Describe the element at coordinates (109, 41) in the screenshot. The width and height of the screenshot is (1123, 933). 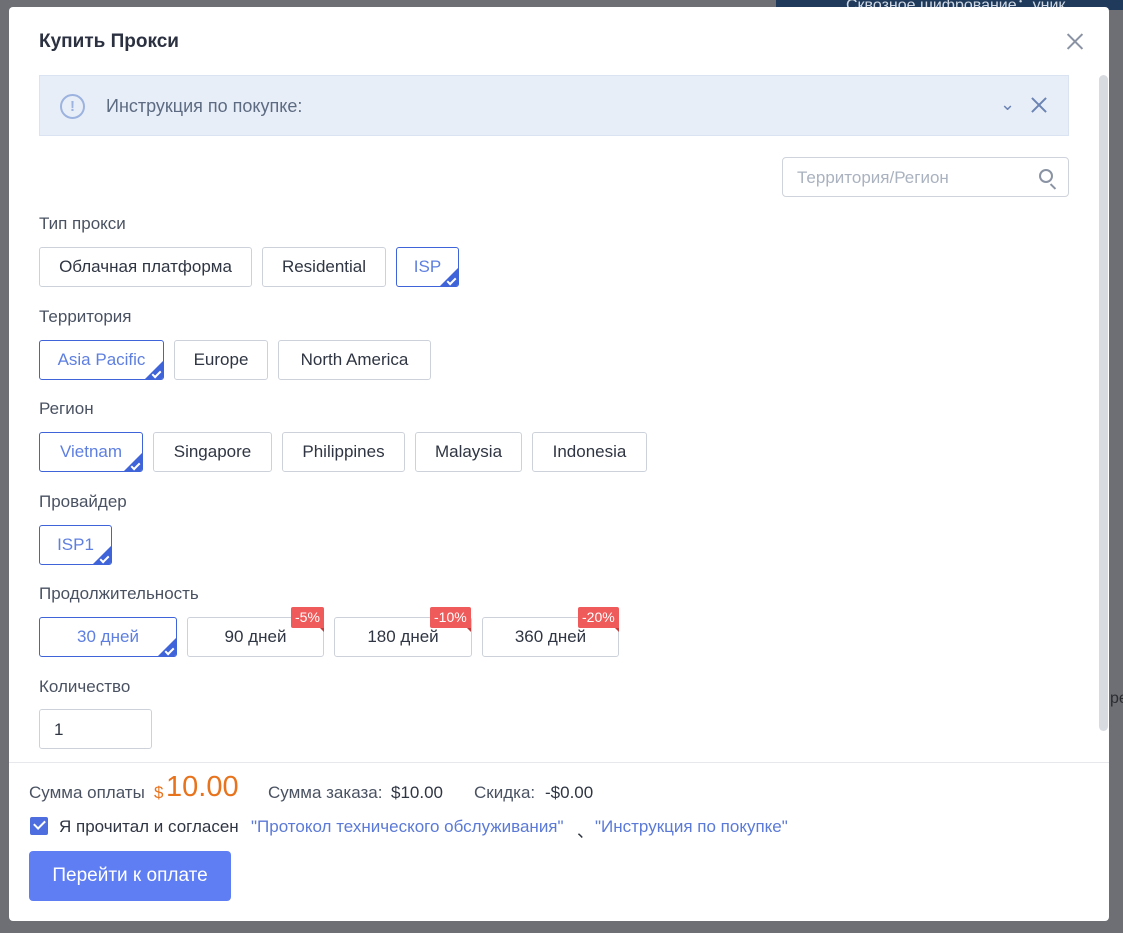
I see `modal-title: Купить Прокси` at that location.